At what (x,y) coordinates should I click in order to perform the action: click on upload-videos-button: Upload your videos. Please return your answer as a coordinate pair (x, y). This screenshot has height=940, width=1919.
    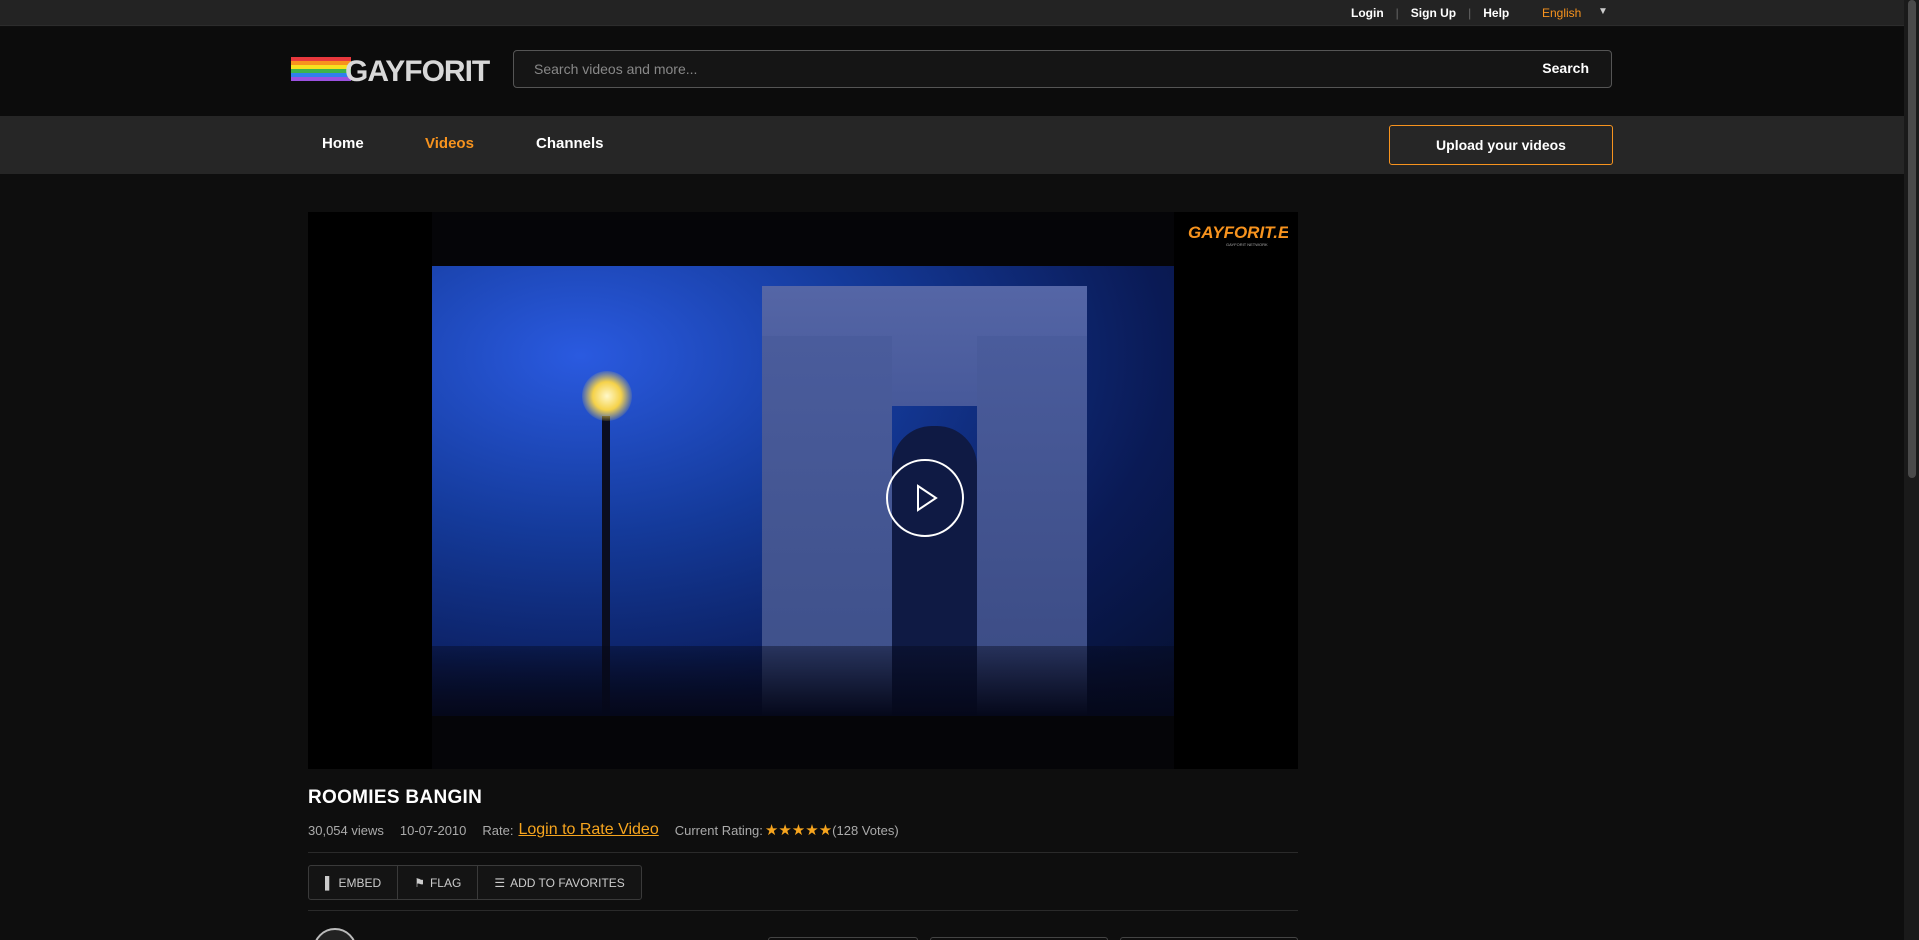
    Looking at the image, I should click on (1501, 145).